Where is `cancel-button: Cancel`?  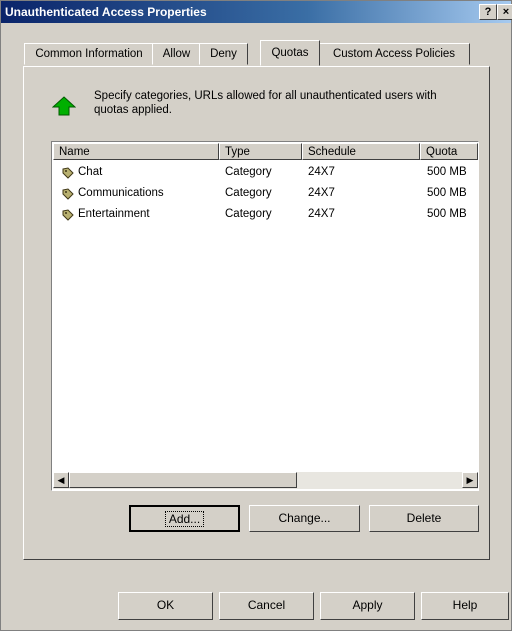
cancel-button: Cancel is located at coordinates (266, 606).